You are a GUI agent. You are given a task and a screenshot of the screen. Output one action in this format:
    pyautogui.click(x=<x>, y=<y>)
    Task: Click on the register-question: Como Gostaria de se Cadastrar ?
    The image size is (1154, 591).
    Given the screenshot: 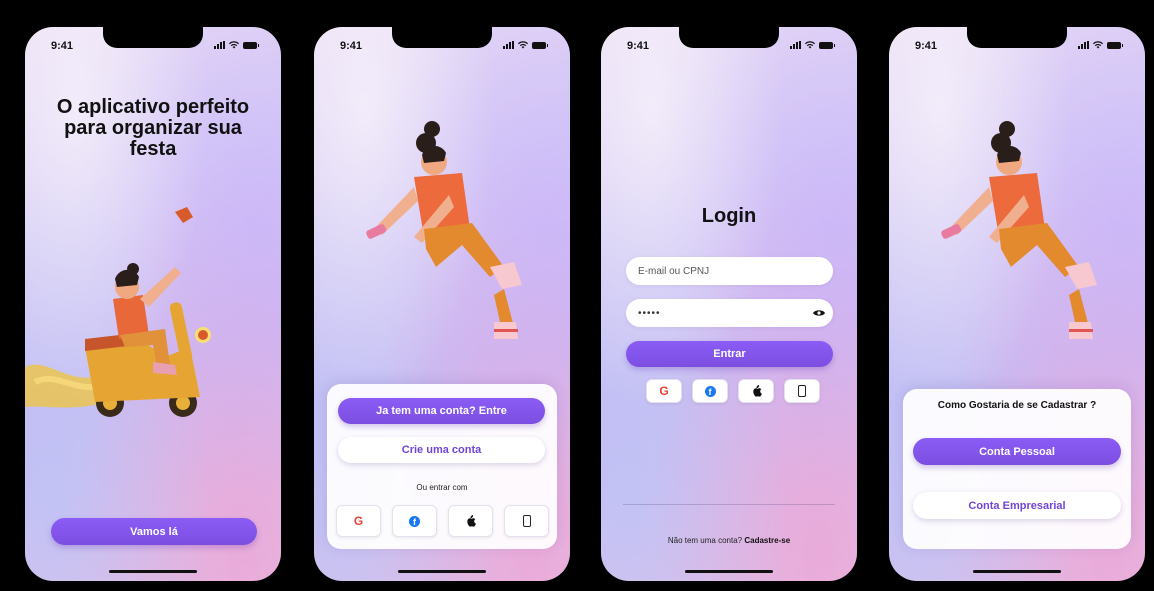 What is the action you would take?
    pyautogui.click(x=1017, y=405)
    